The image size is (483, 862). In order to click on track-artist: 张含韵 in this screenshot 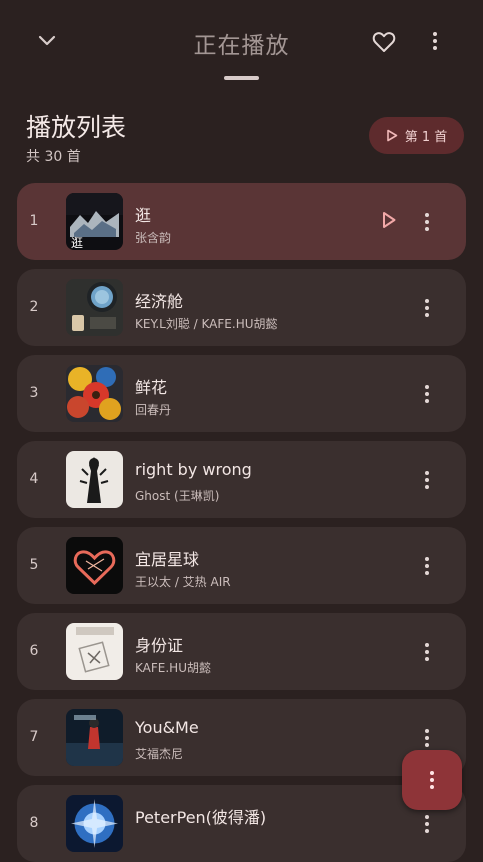, I will do `click(153, 238)`.